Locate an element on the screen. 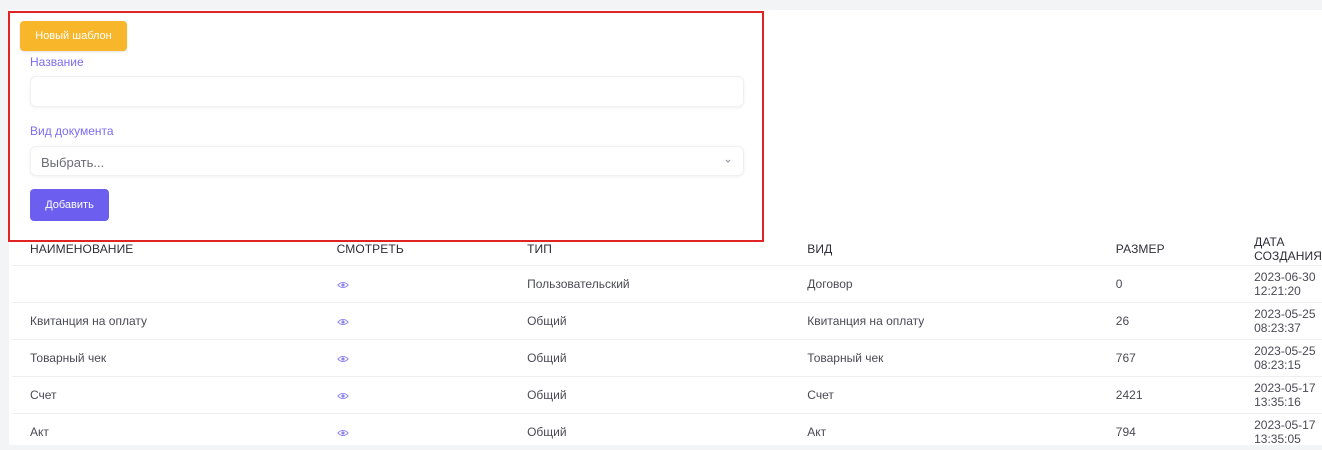 The image size is (1322, 450). cell-size: 26 is located at coordinates (1167, 321).